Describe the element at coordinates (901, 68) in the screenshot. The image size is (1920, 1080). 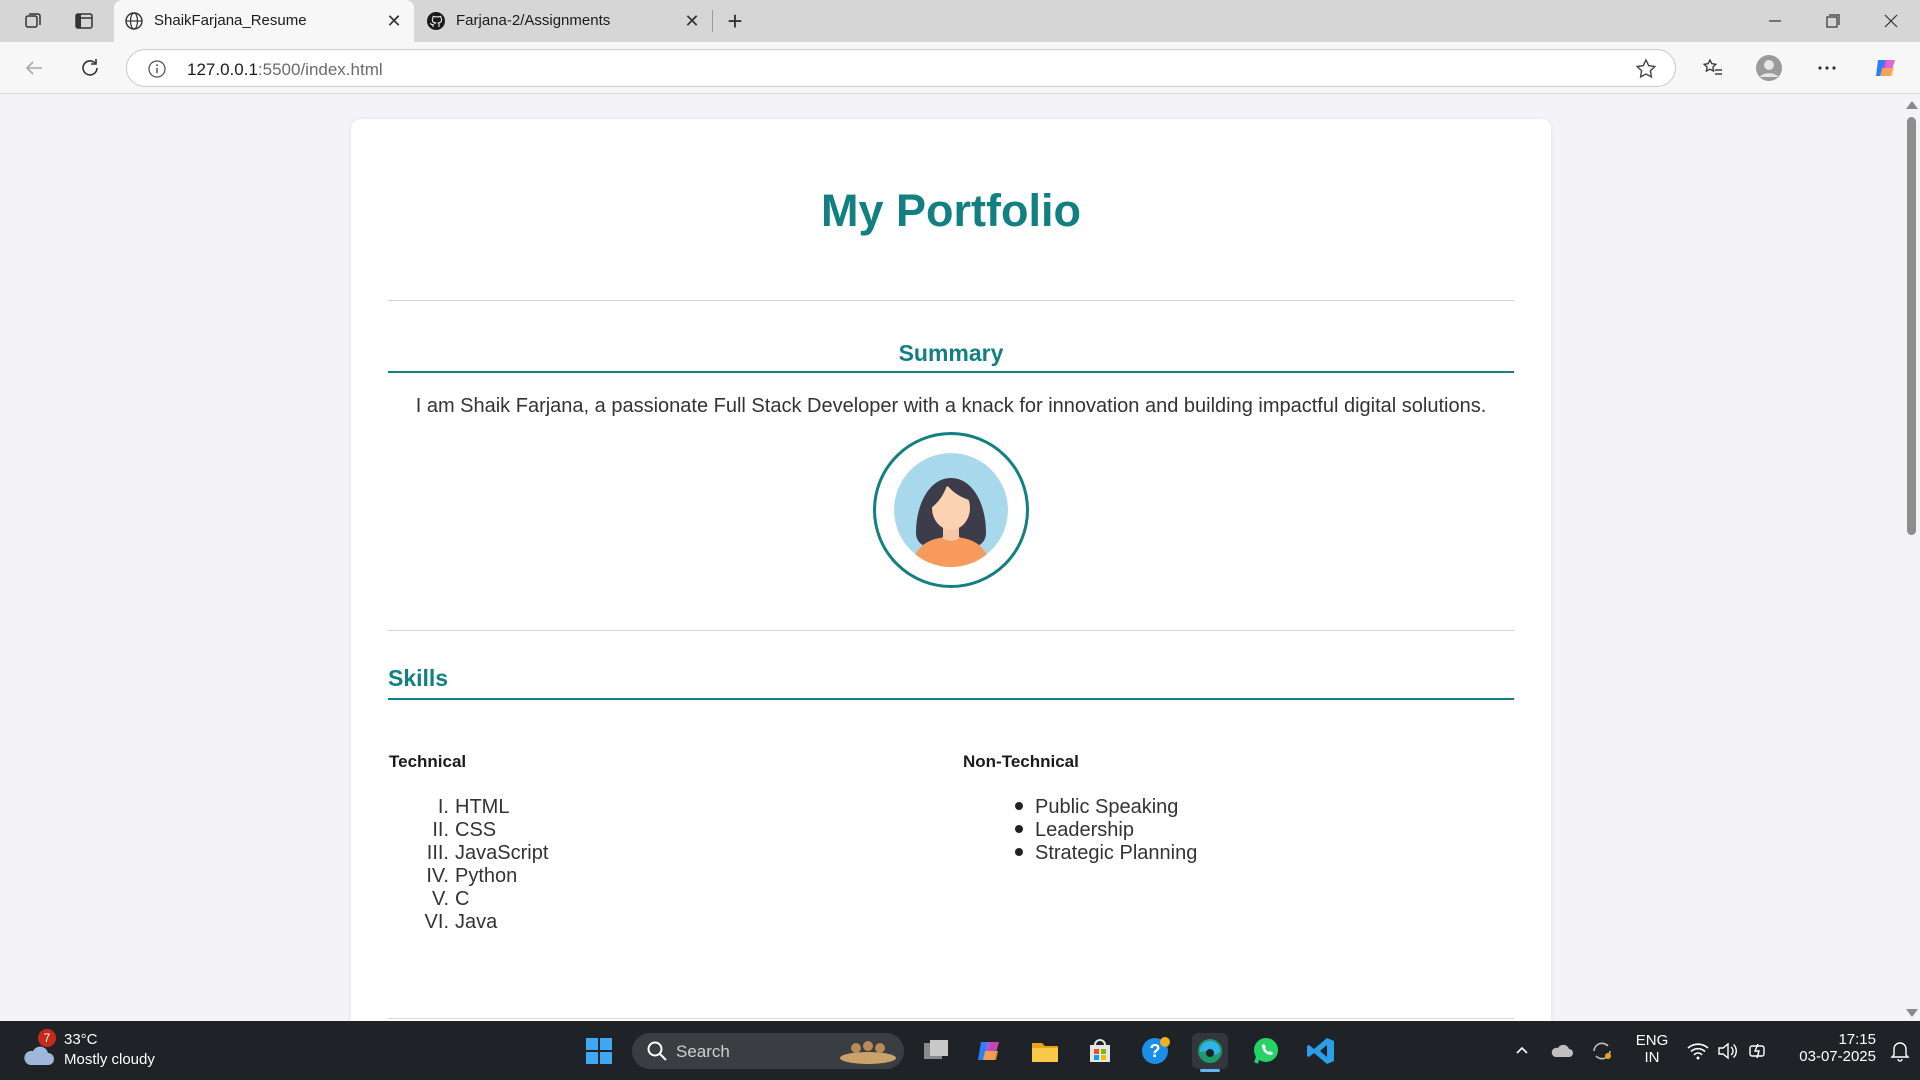
I see `address-bar: 127.0.0.1:5500/index.html` at that location.